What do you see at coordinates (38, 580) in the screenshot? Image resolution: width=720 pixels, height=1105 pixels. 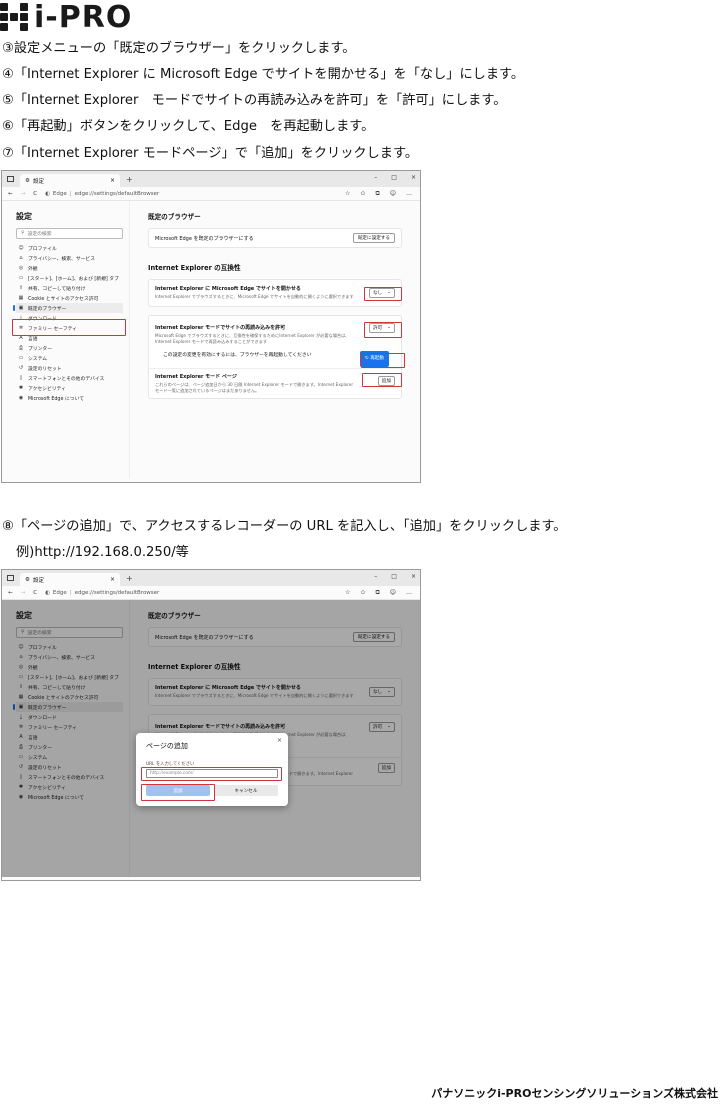 I see `tab-title: 設定` at bounding box center [38, 580].